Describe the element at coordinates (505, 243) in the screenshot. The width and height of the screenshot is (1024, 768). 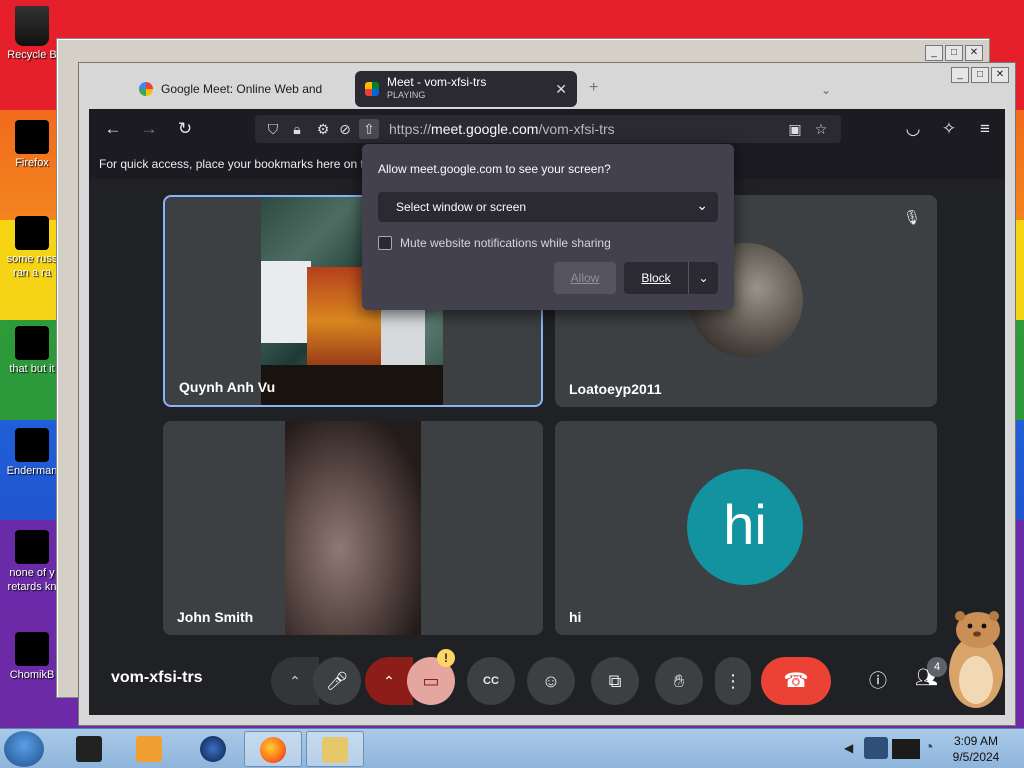
I see `checkbox-label: Mute website notifications while sharing` at that location.